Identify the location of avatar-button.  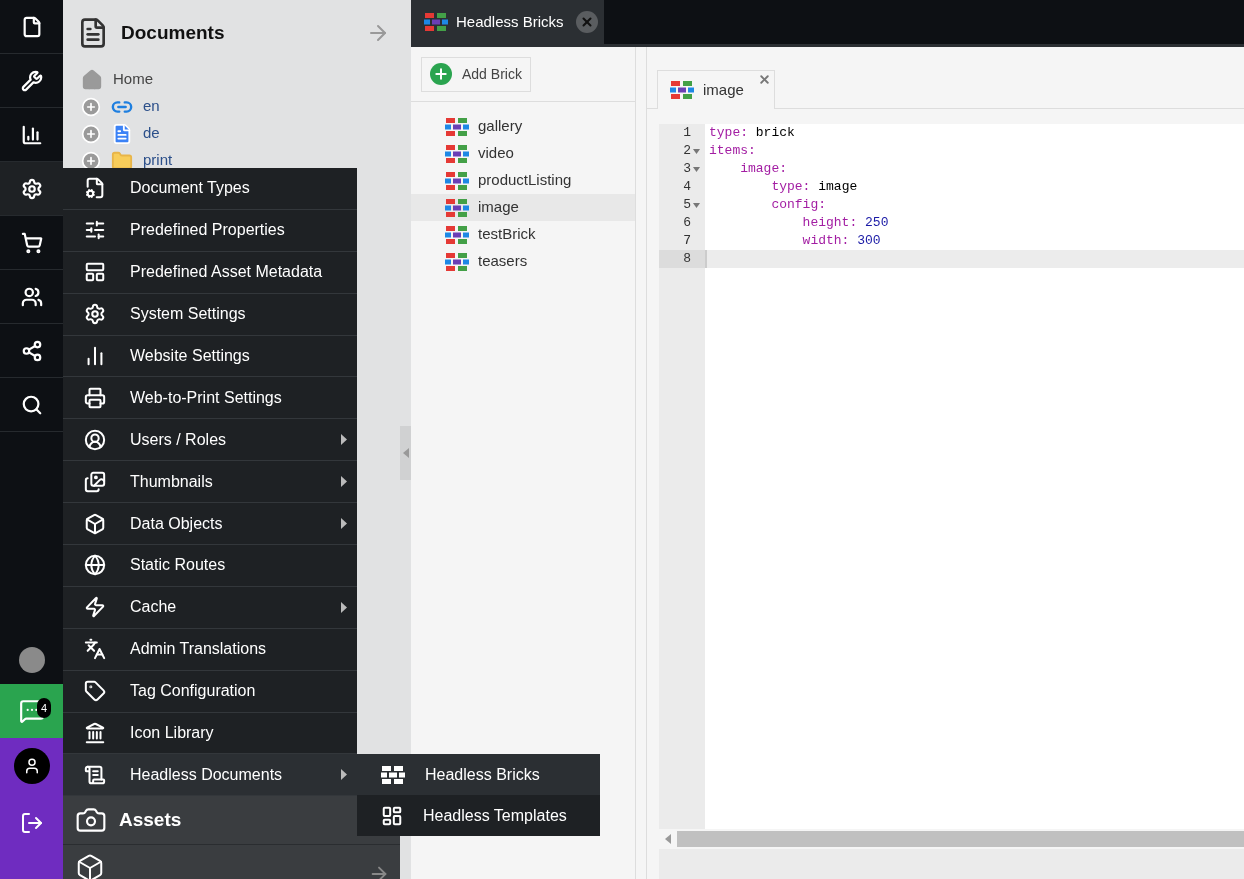
(31, 766).